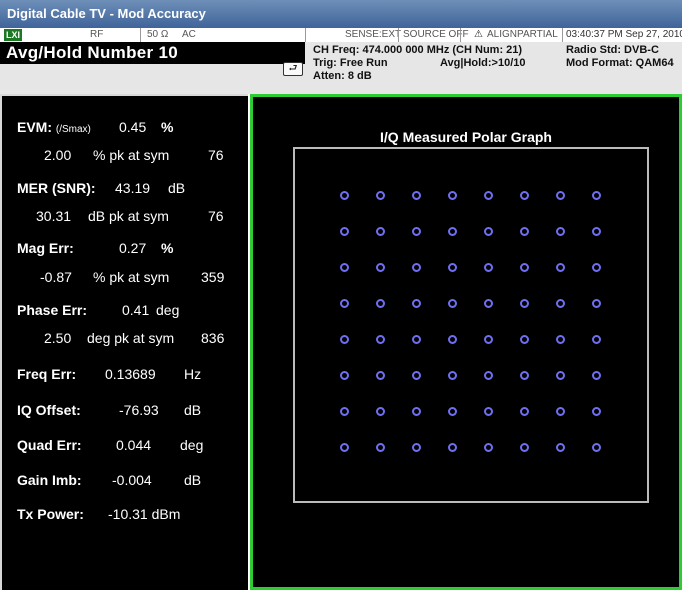 This screenshot has height=590, width=682. What do you see at coordinates (56, 188) in the screenshot?
I see `mer-label: MER (SNR):` at bounding box center [56, 188].